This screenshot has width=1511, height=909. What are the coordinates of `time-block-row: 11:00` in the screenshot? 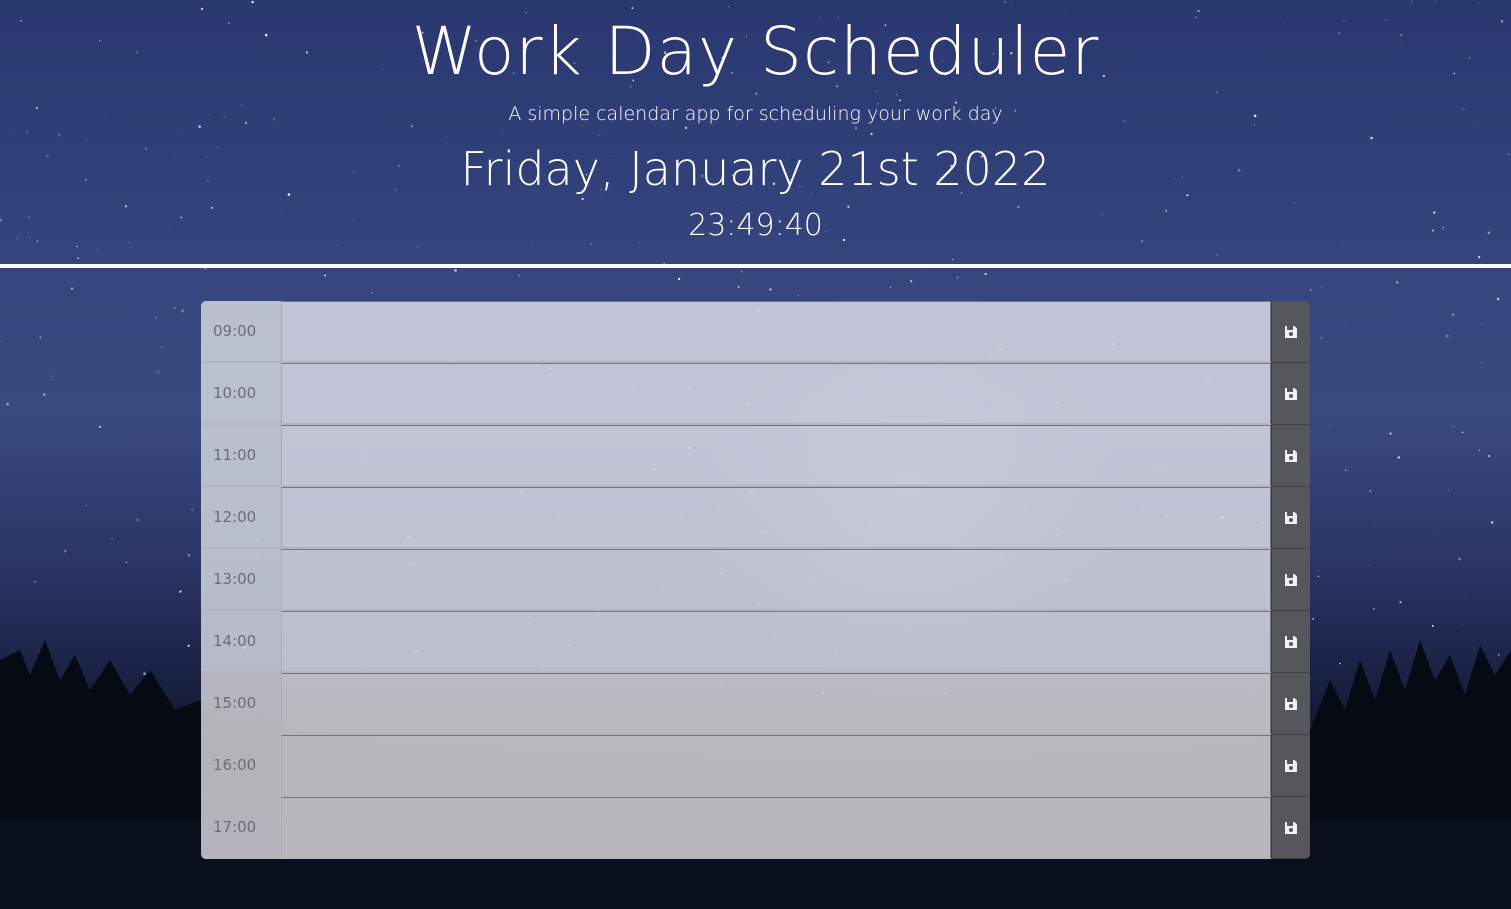 It's located at (755, 456).